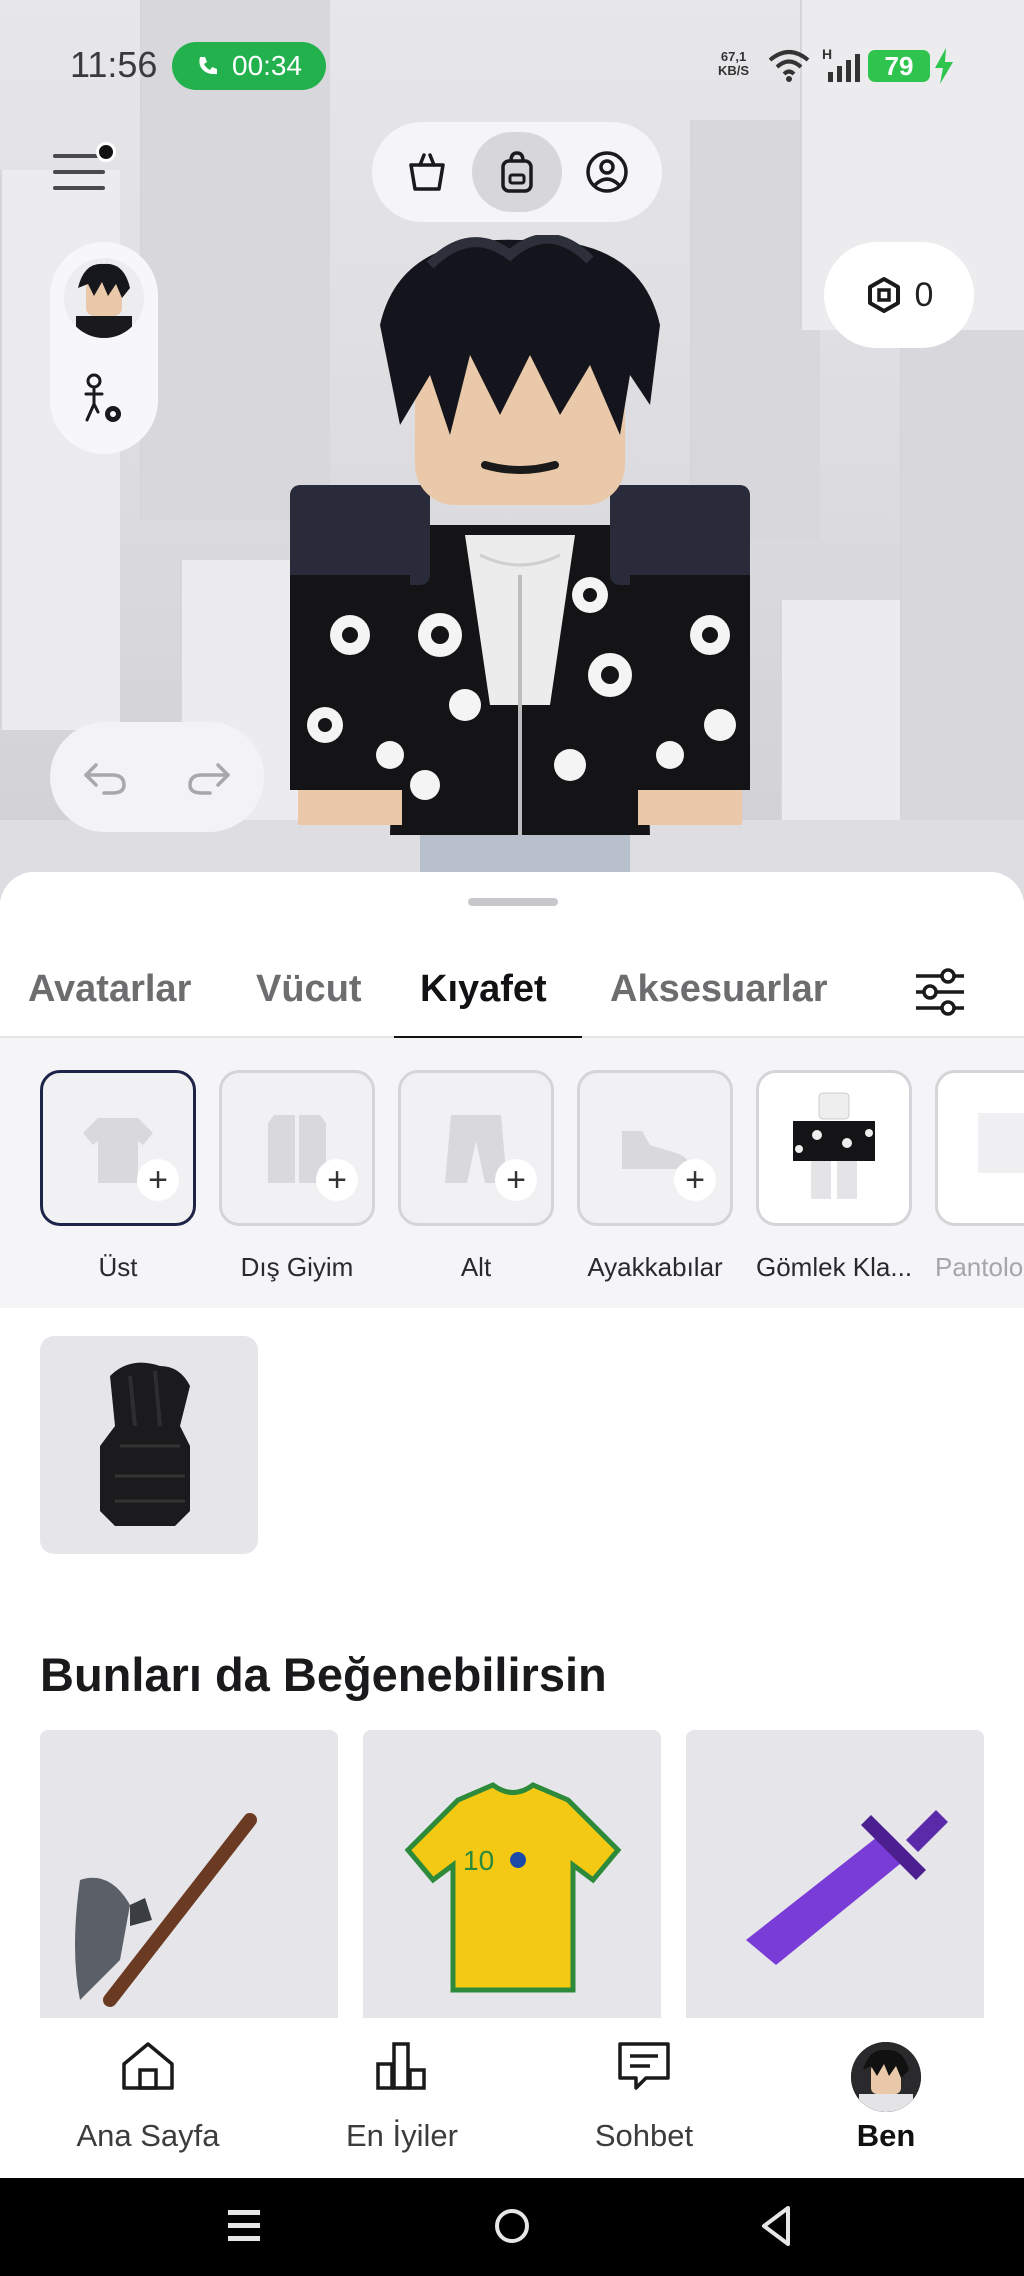 The image size is (1024, 2276). I want to click on charging-bolt-icon, so click(944, 66).